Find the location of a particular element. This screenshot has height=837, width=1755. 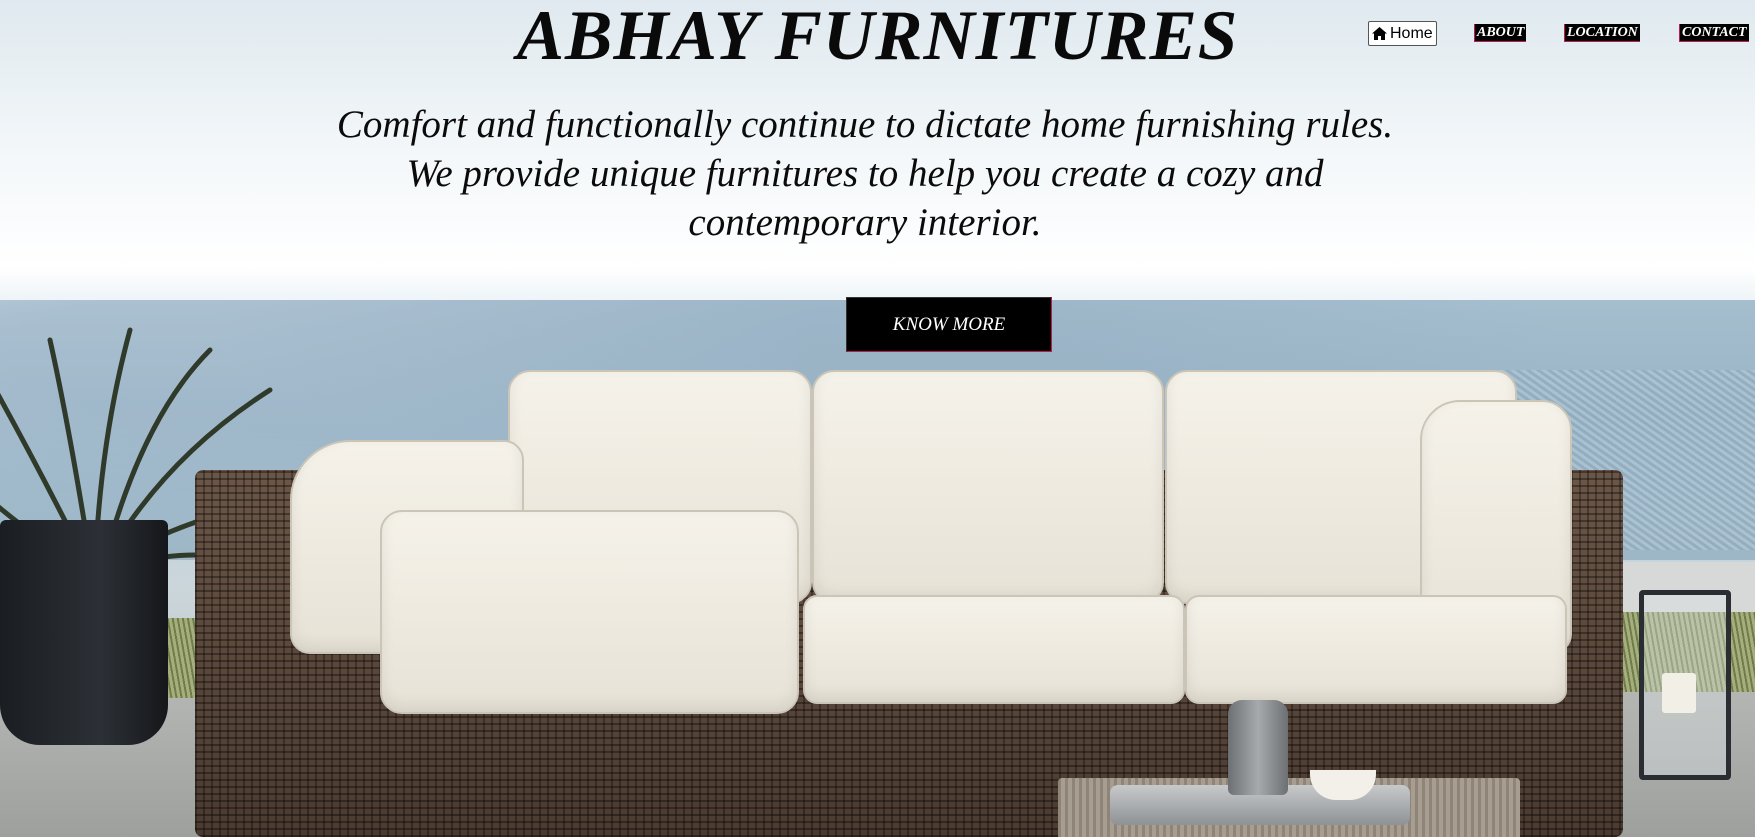

nav-location-link: LOCATION is located at coordinates (1602, 33).